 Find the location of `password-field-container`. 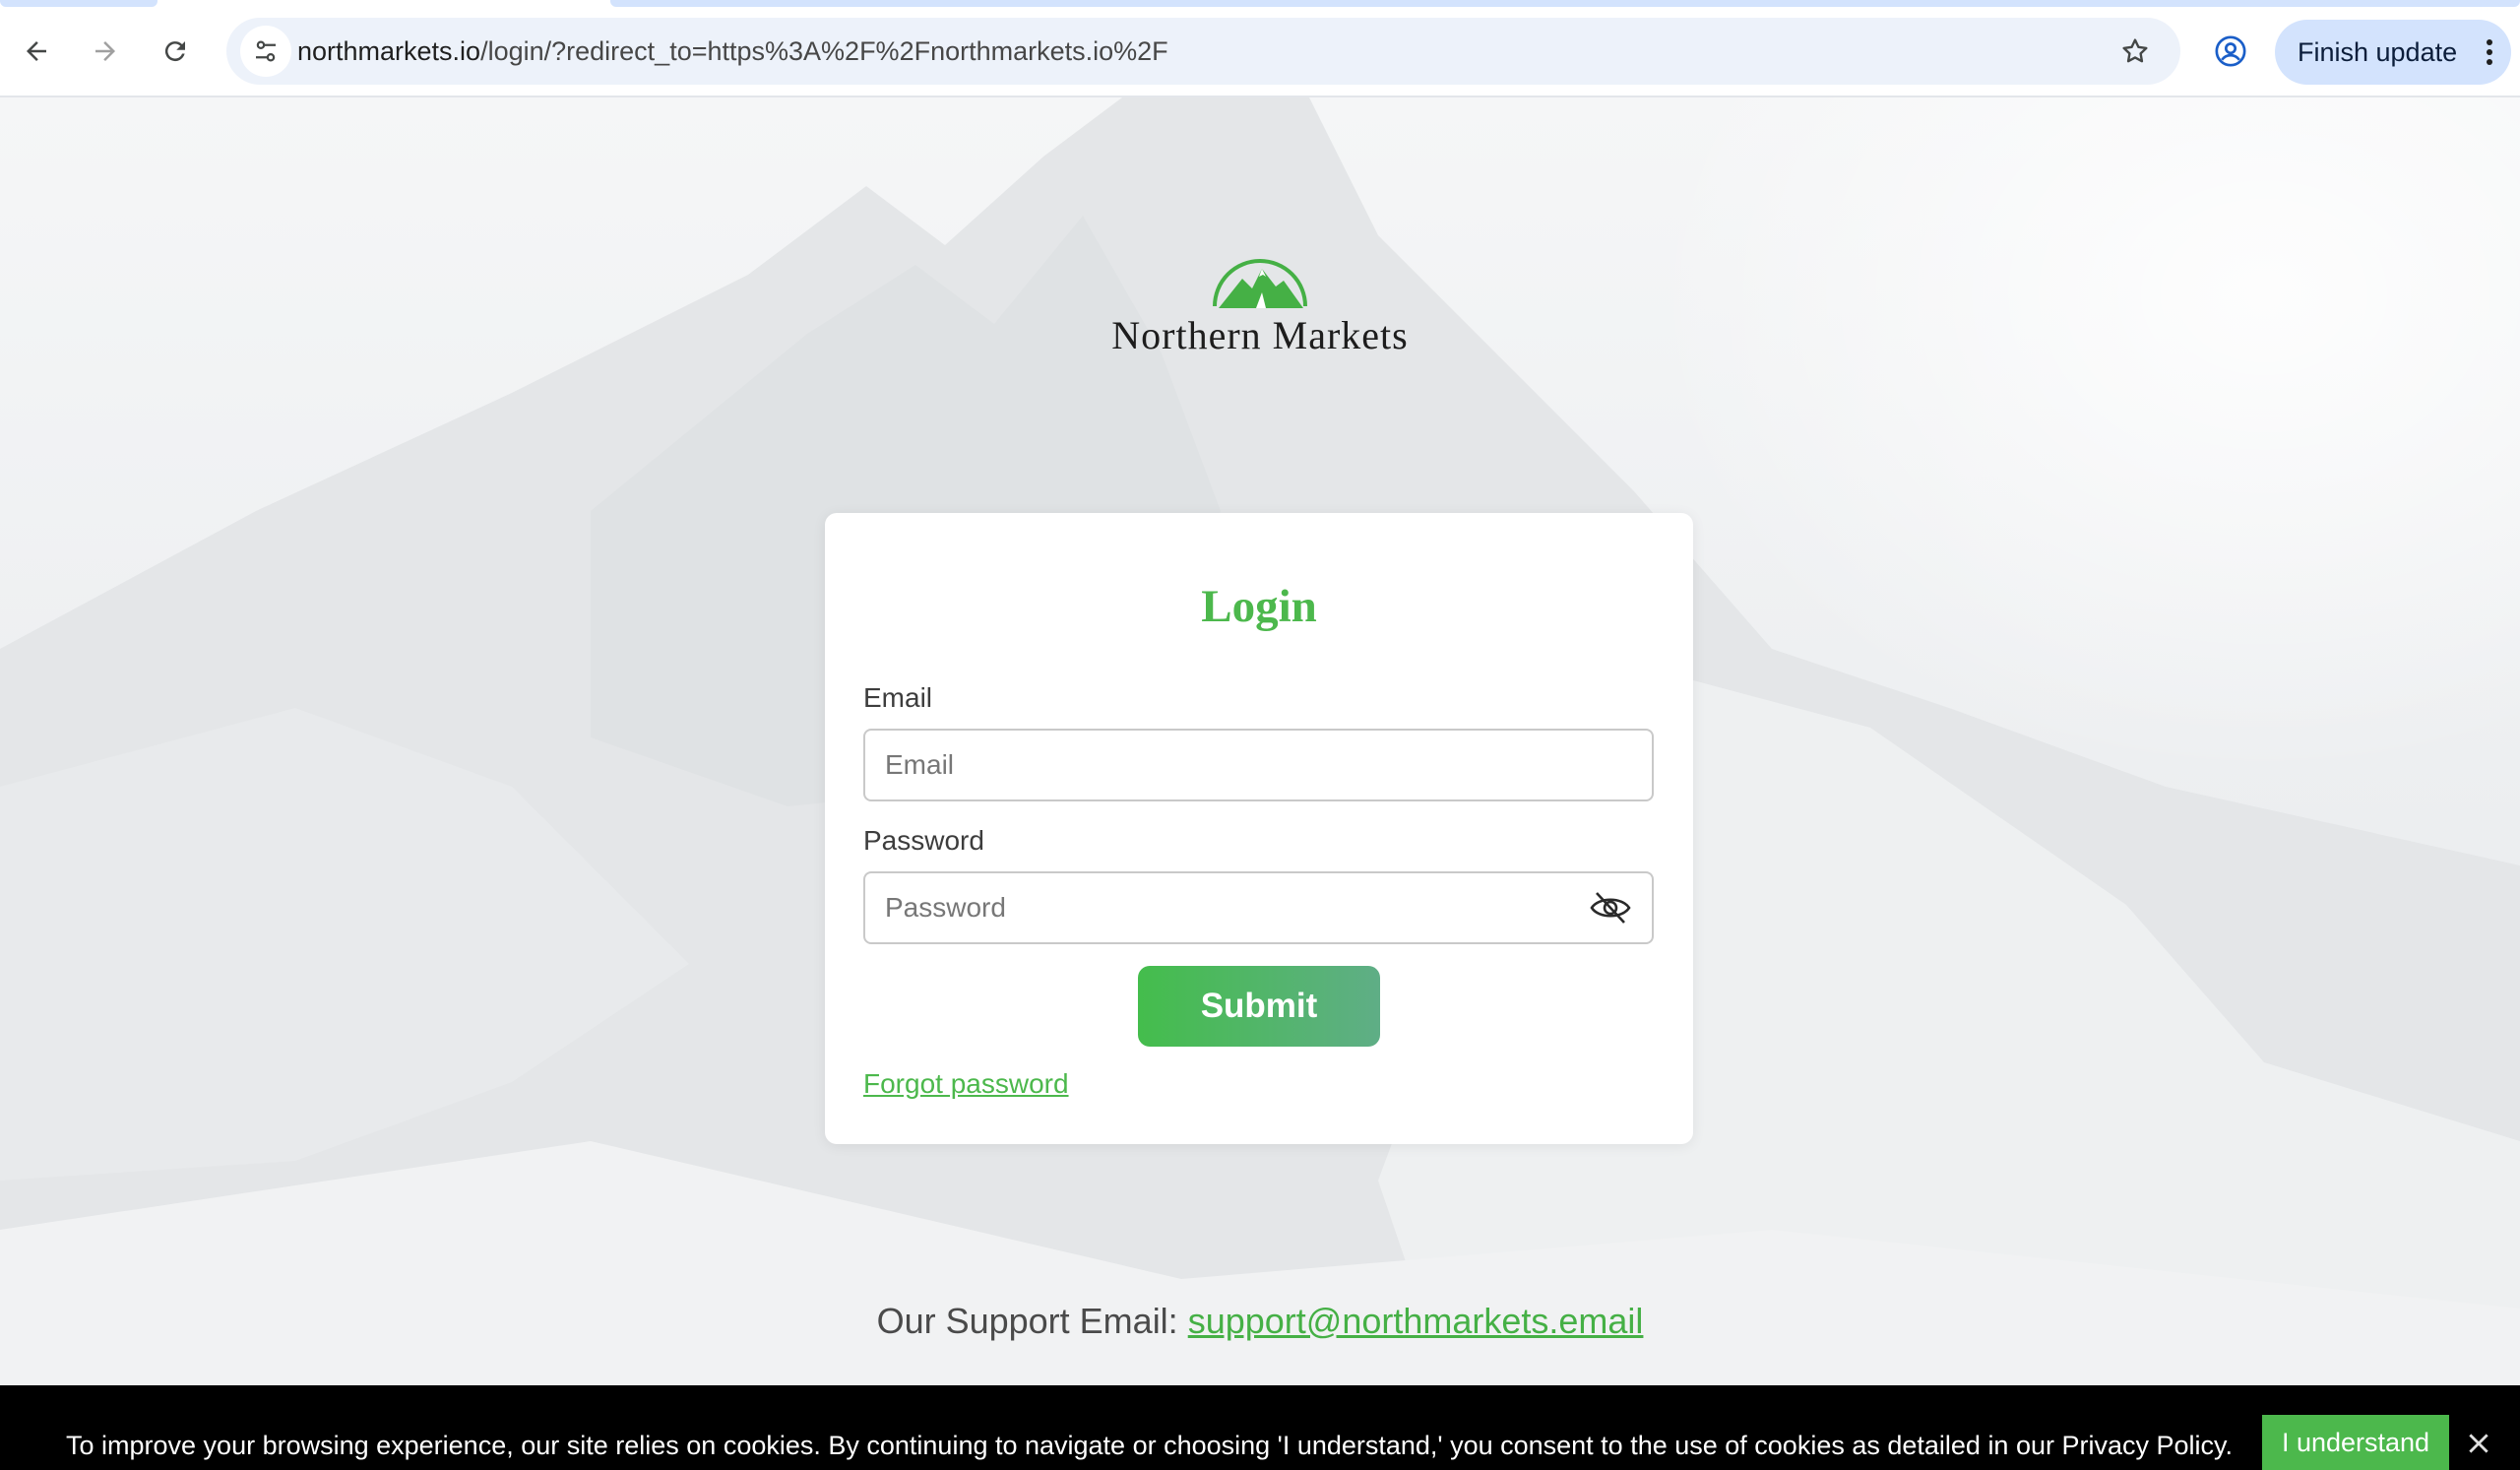

password-field-container is located at coordinates (1258, 907).